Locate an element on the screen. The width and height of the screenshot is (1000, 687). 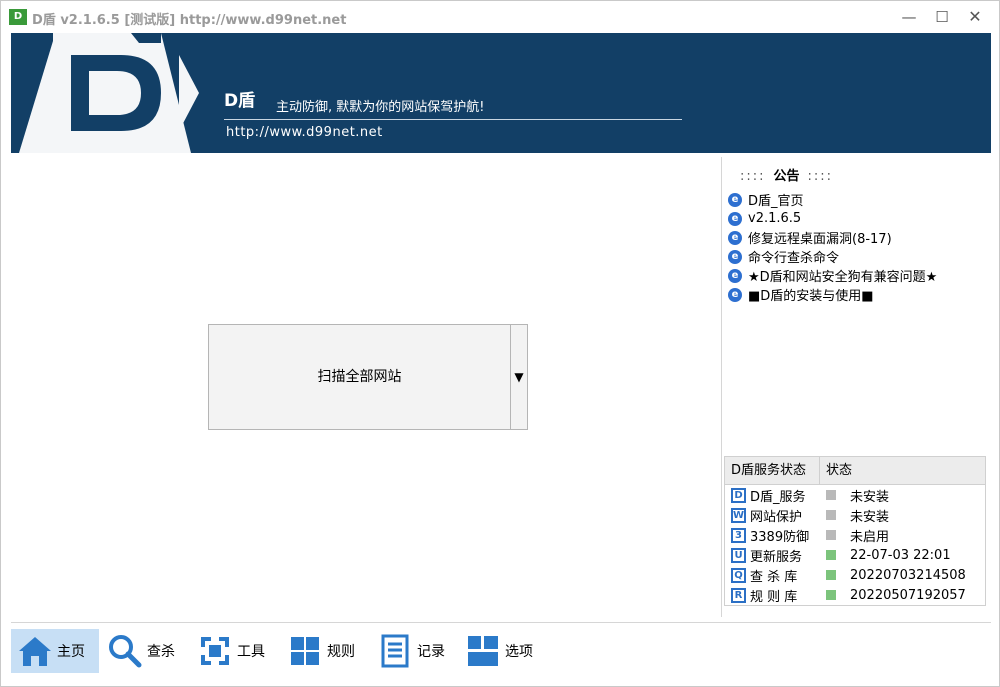
scan-library-icon: Q is located at coordinates (738, 575).